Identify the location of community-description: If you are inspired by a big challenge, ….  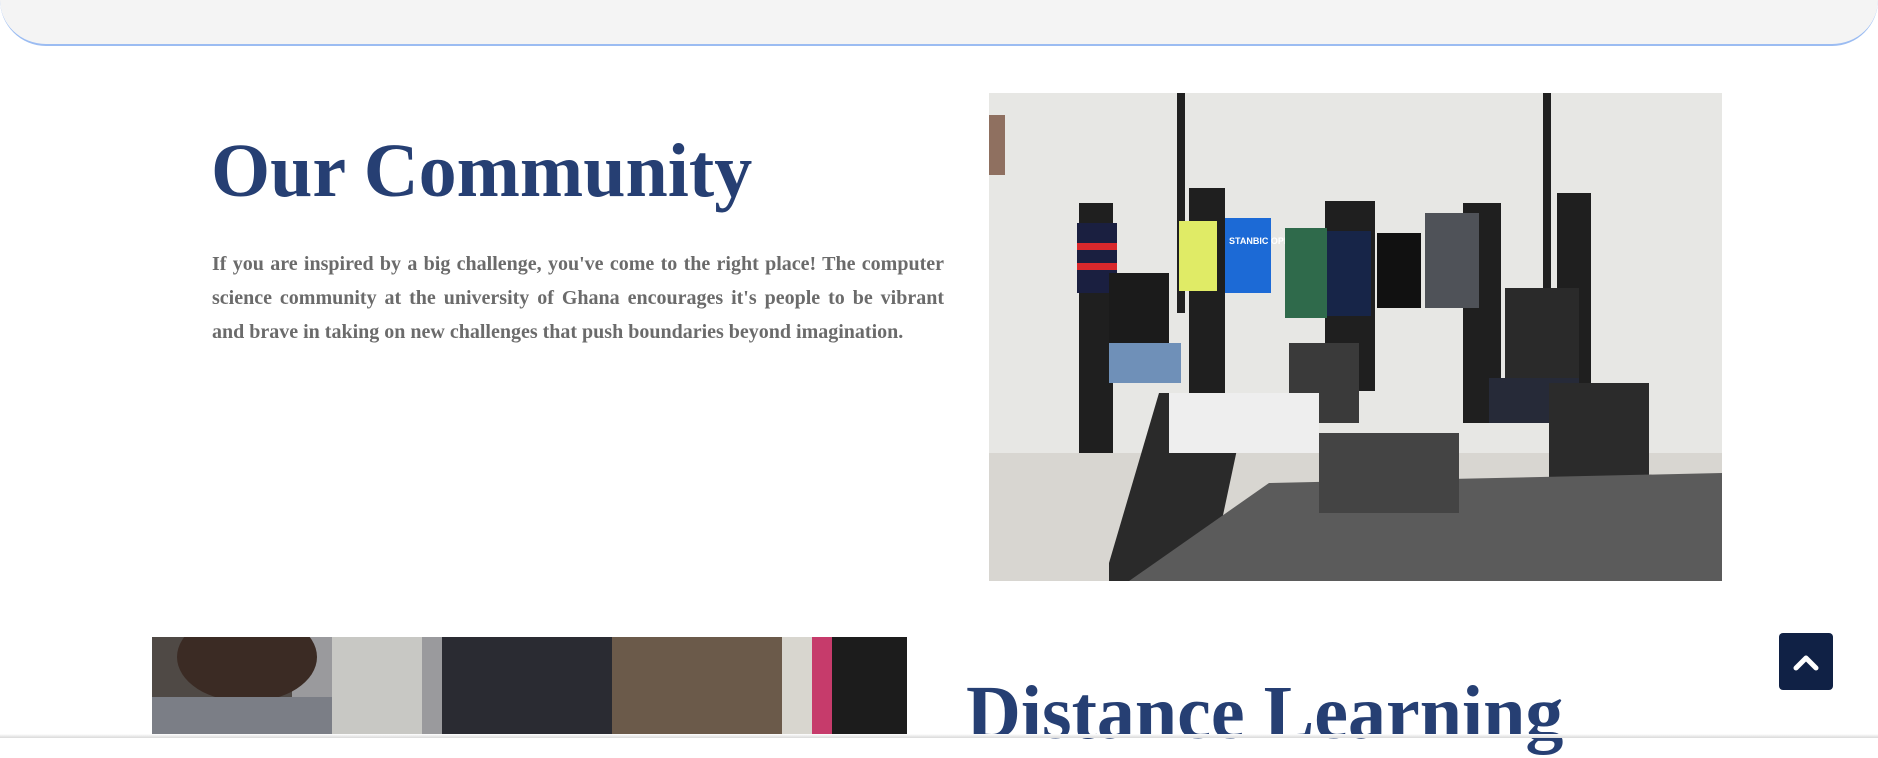
(578, 298).